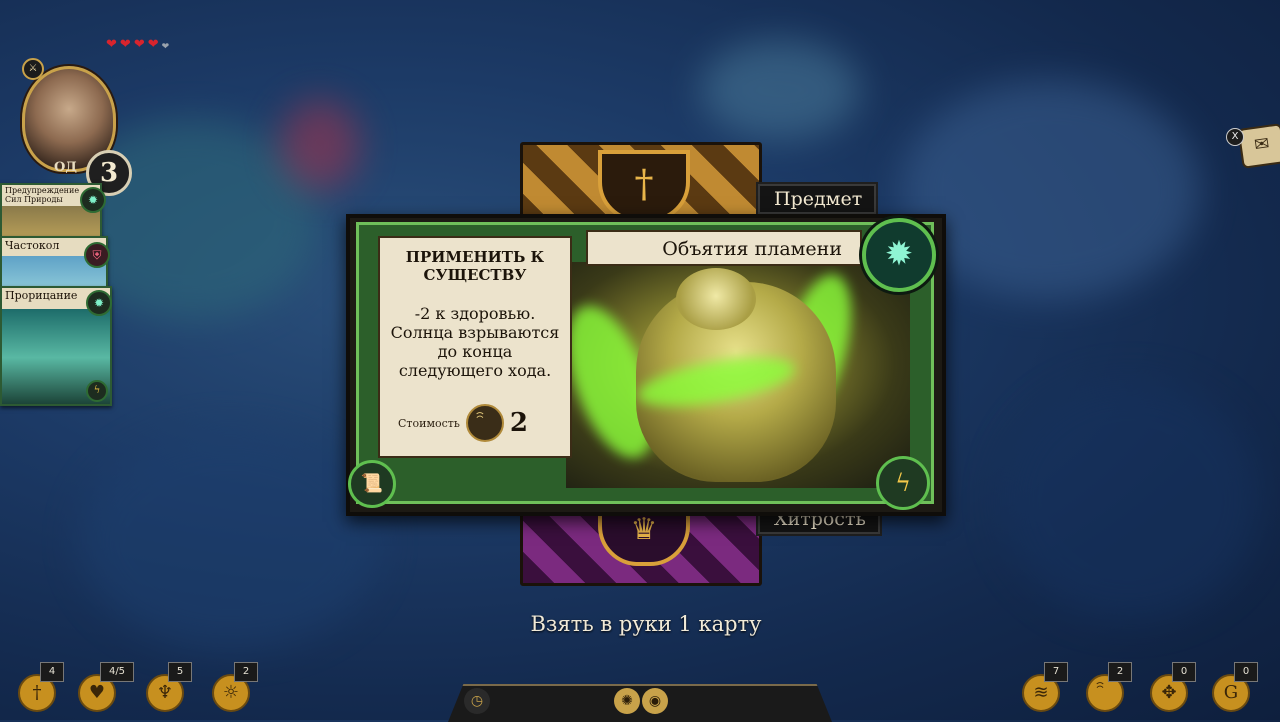 This screenshot has height=722, width=1280. I want to click on stat-count: 4/5, so click(117, 672).